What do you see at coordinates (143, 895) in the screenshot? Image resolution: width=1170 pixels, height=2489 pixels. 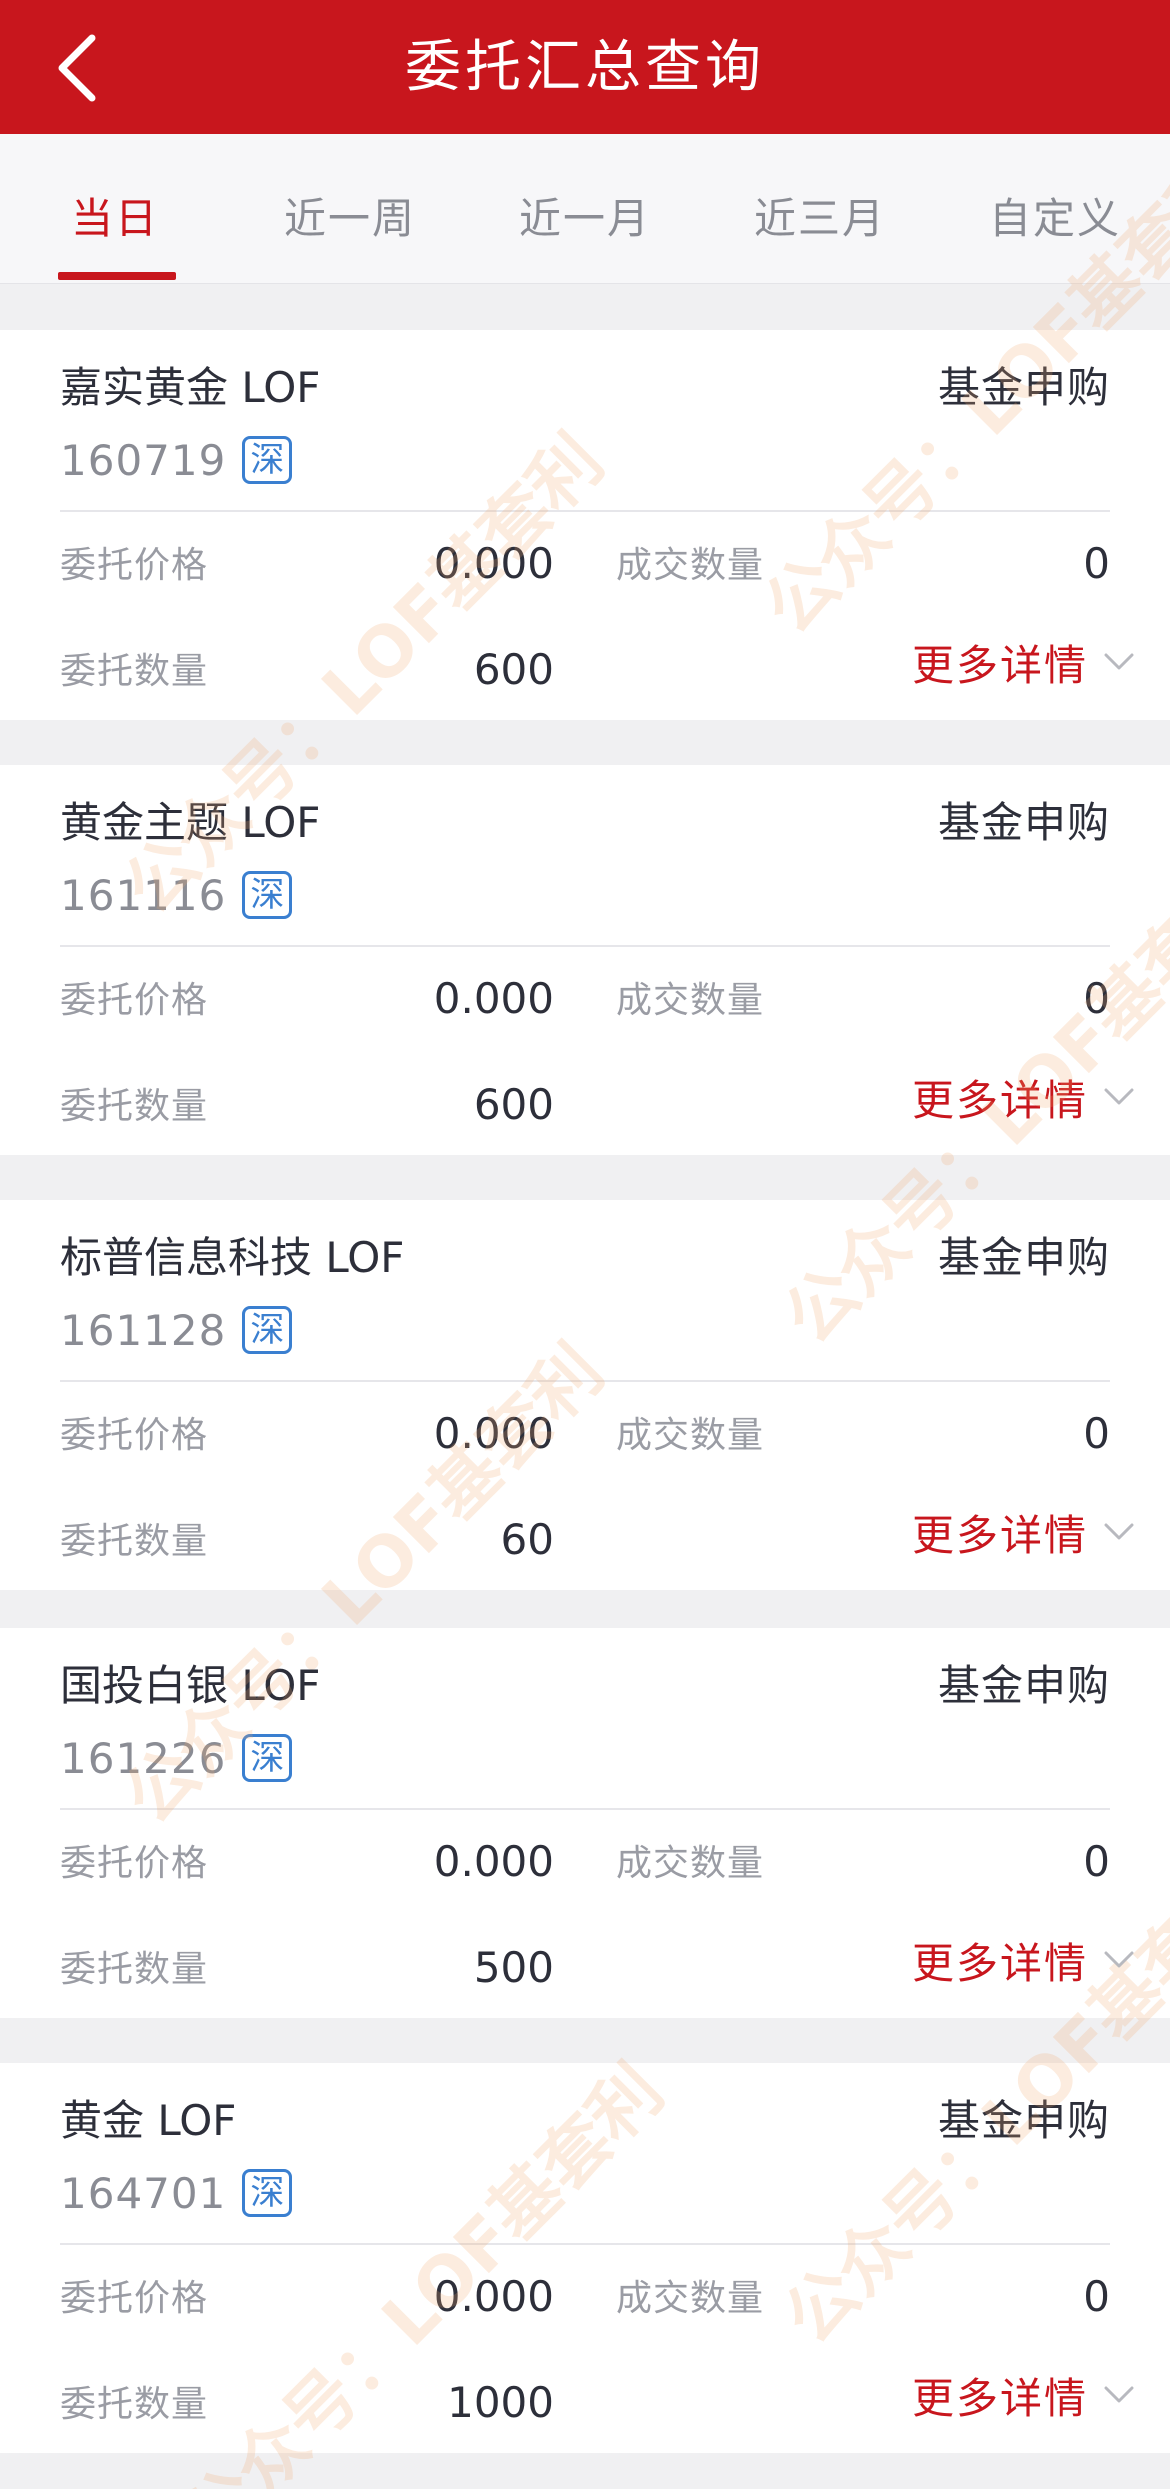 I see `fund-code: 161116` at bounding box center [143, 895].